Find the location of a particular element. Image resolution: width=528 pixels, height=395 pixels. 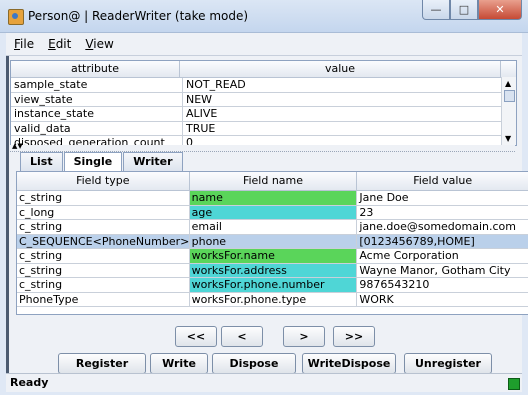

field-value-cell: WORK is located at coordinates (442, 300).